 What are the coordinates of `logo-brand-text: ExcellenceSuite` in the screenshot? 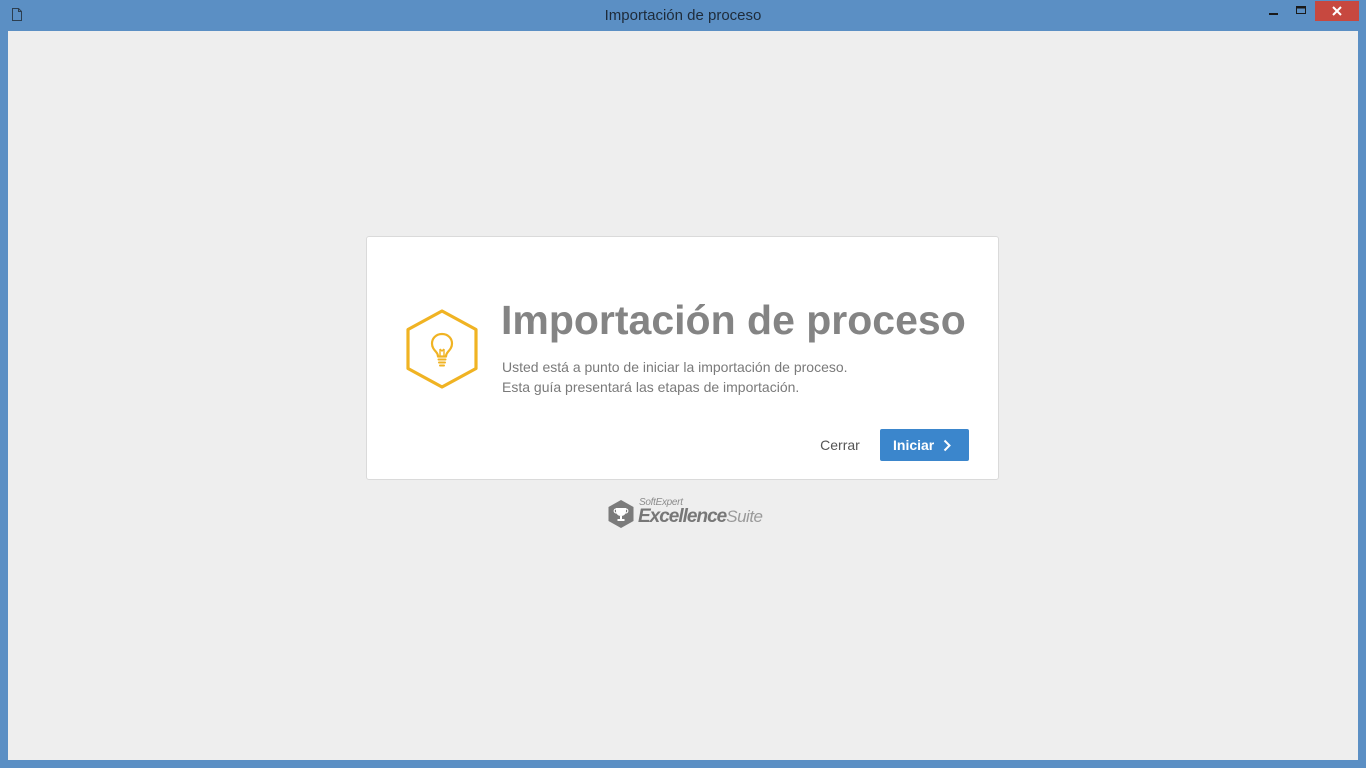 It's located at (700, 517).